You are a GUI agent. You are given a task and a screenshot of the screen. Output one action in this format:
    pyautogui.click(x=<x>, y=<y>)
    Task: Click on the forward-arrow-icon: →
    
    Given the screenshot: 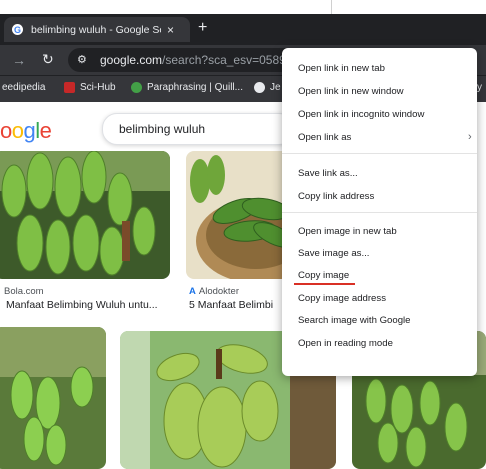 What is the action you would take?
    pyautogui.click(x=19, y=60)
    